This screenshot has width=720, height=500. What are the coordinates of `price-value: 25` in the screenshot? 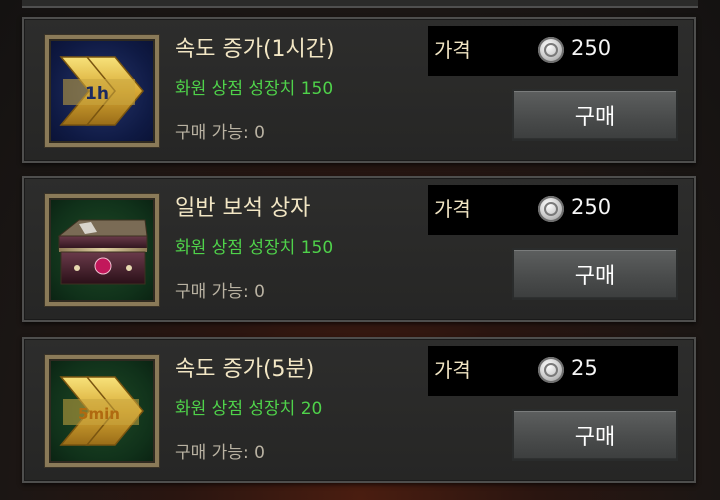 It's located at (584, 368).